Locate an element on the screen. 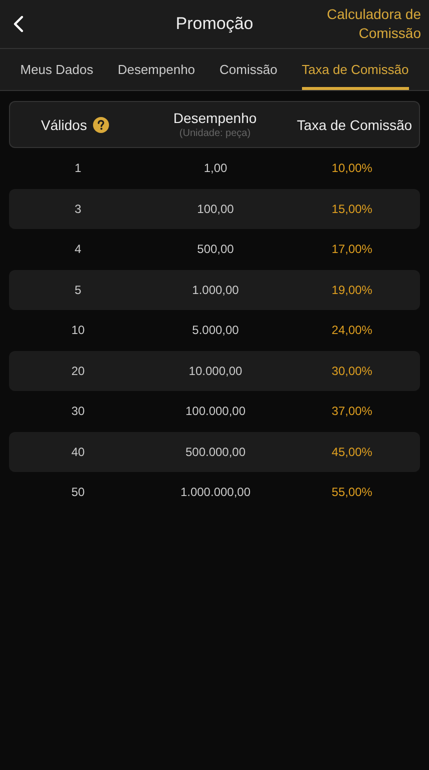 This screenshot has width=429, height=770. help-icon is located at coordinates (100, 124).